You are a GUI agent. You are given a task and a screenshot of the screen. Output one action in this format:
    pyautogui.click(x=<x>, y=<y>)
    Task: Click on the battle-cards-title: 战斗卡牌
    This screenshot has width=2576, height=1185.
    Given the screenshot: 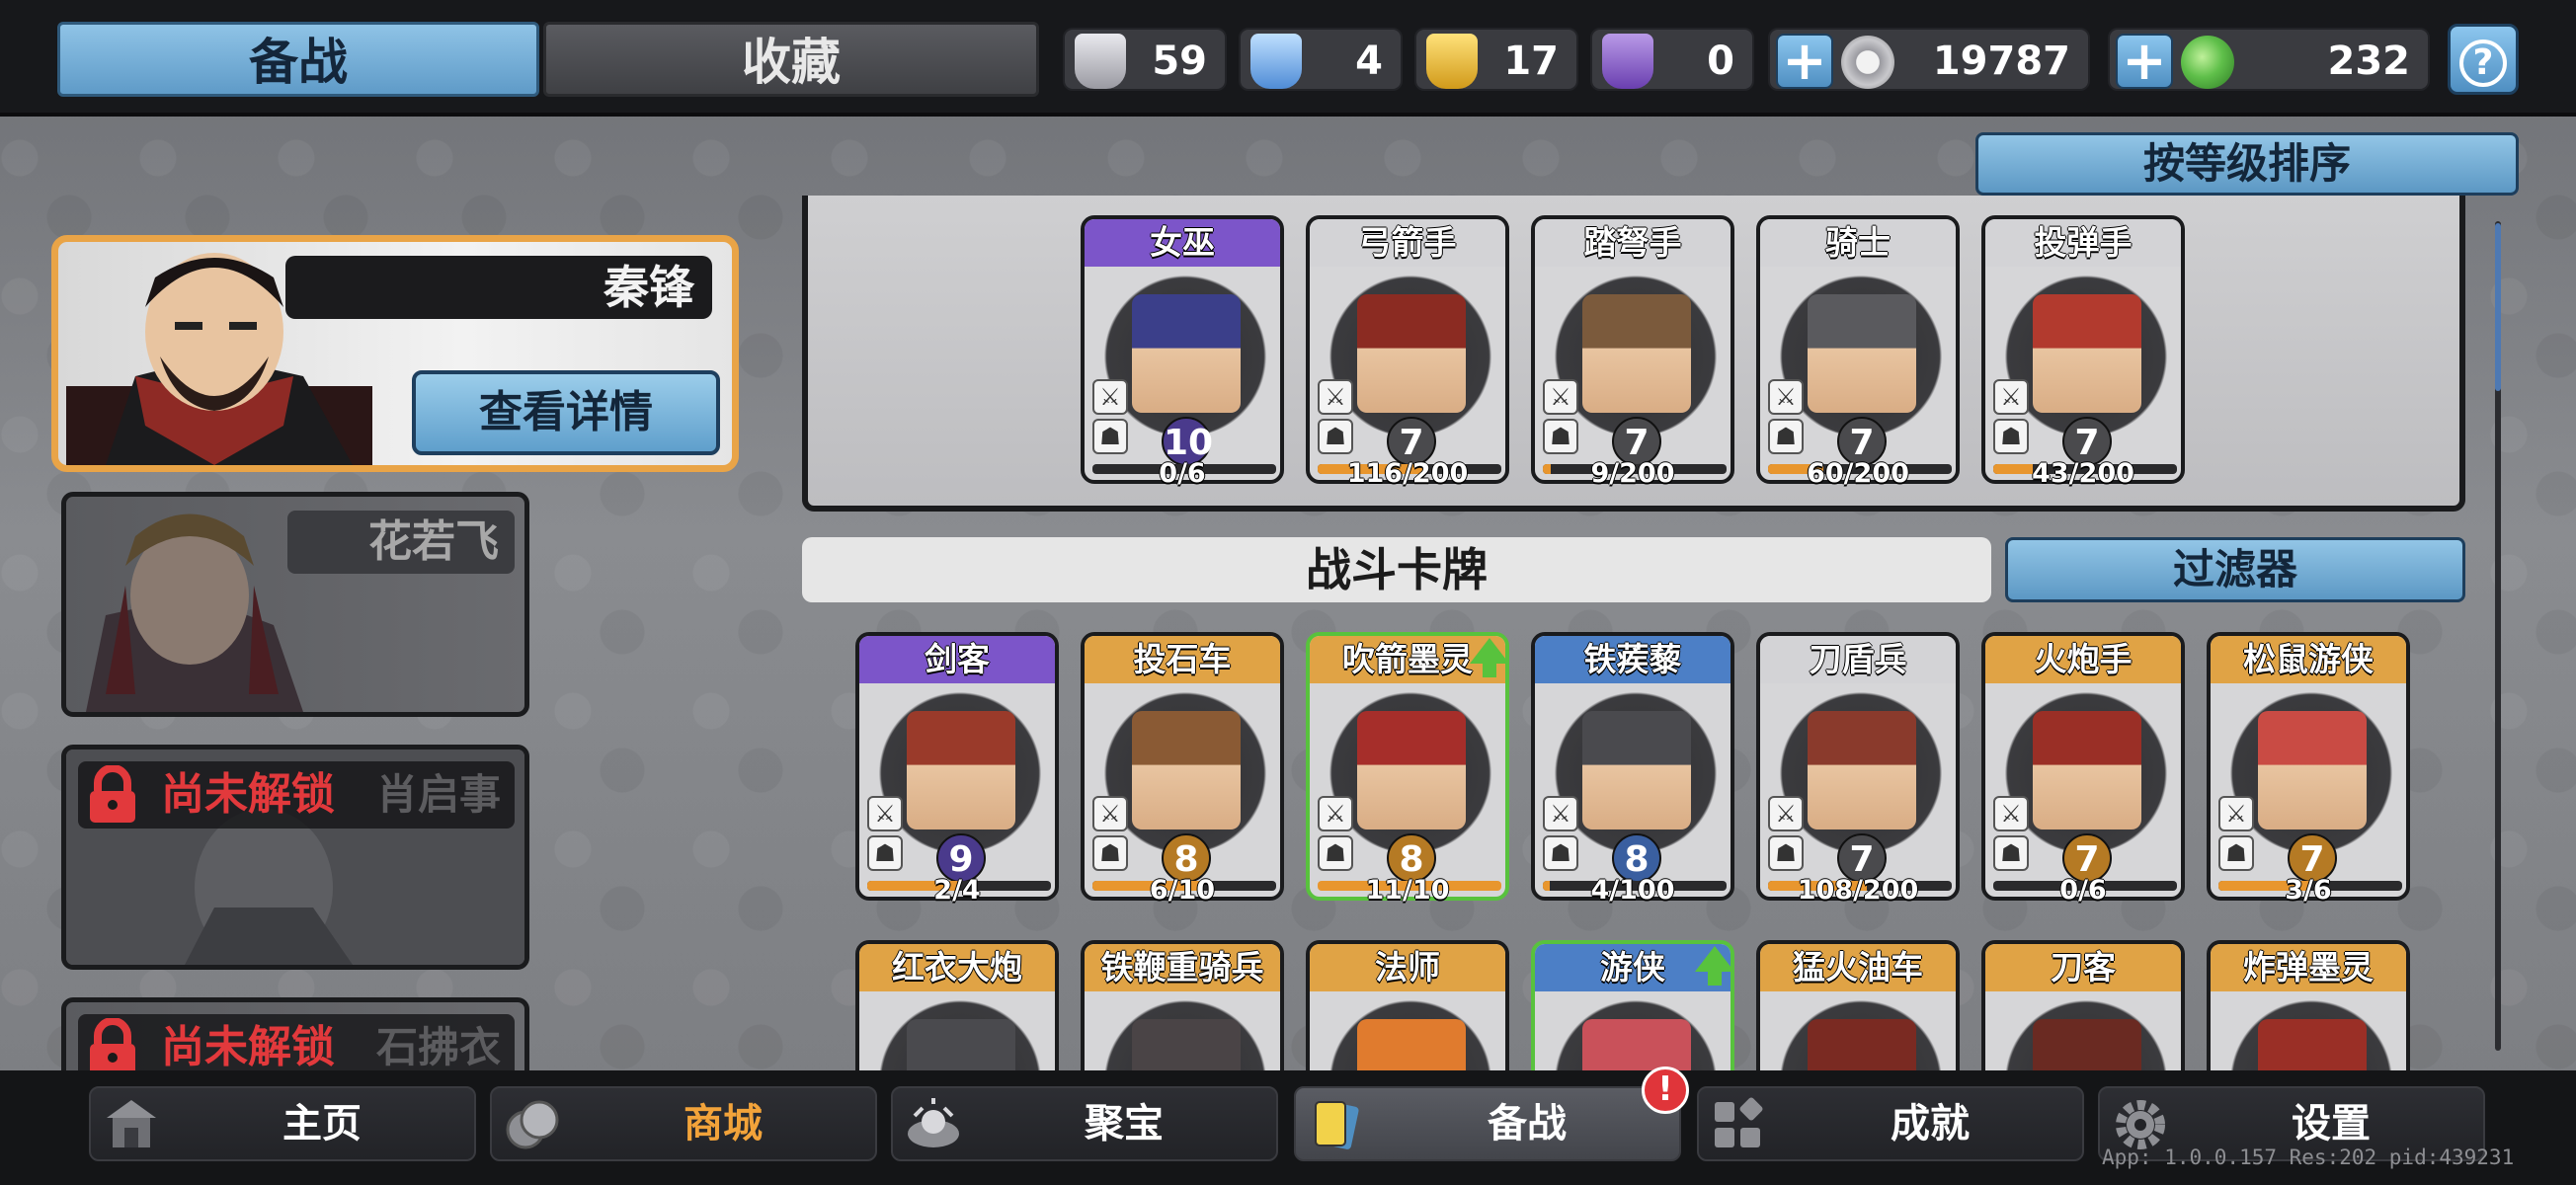 What is the action you would take?
    pyautogui.click(x=1396, y=570)
    